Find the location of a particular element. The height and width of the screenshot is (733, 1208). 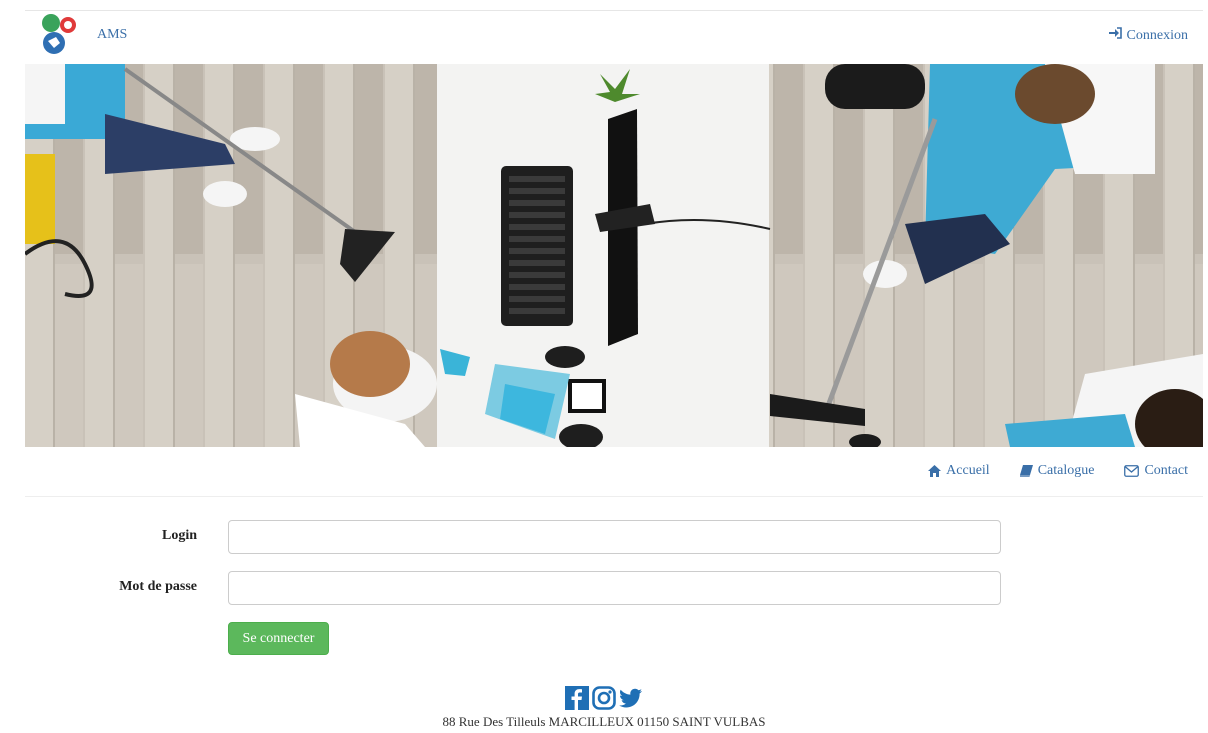

nav-accueil-label: Accueil is located at coordinates (968, 470).